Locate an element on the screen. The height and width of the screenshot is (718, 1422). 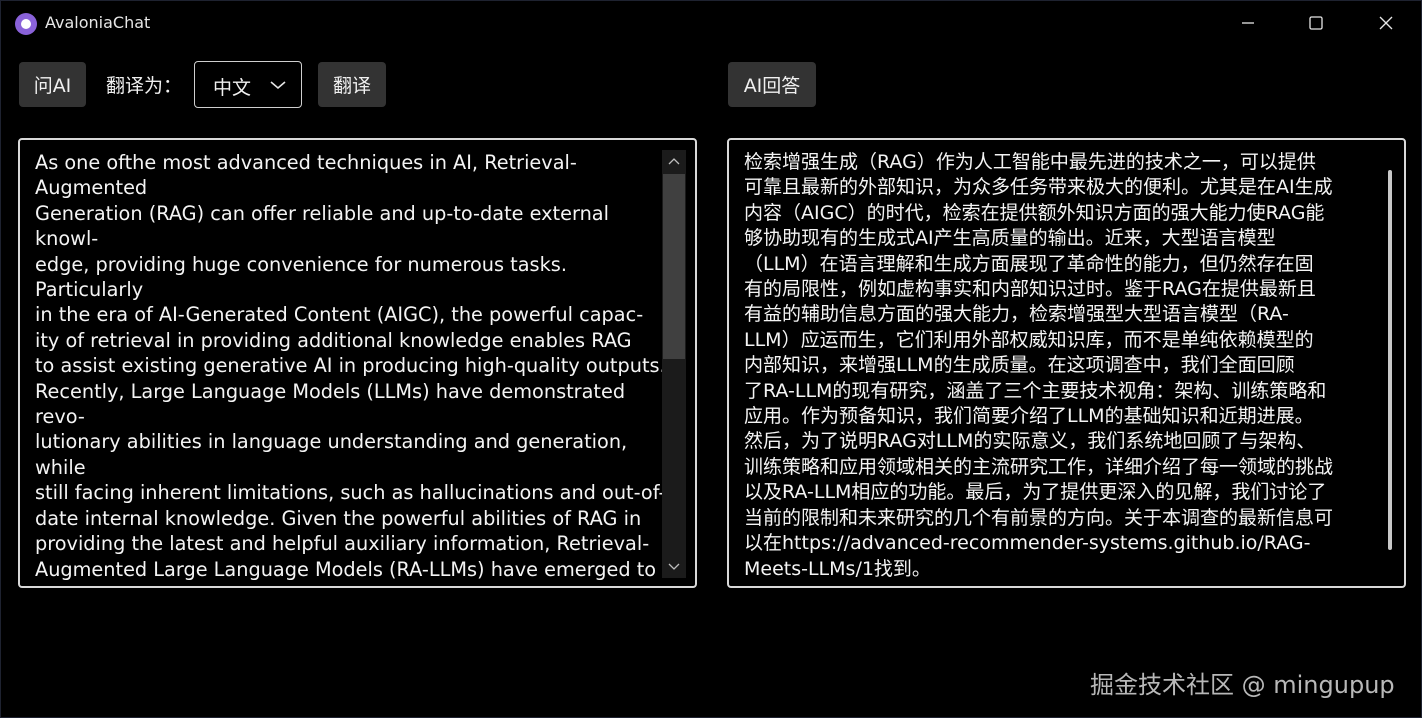
translate-to-label: 翻译为： is located at coordinates (144, 86).